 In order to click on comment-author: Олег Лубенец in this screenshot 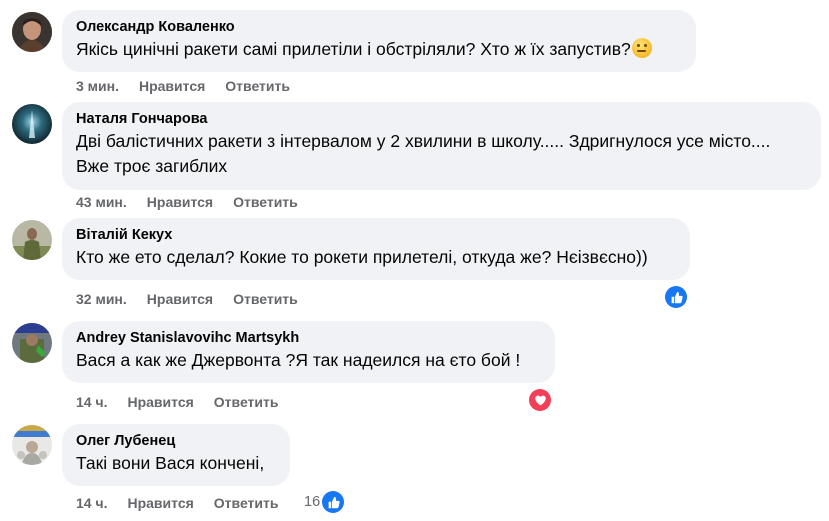, I will do `click(177, 441)`.